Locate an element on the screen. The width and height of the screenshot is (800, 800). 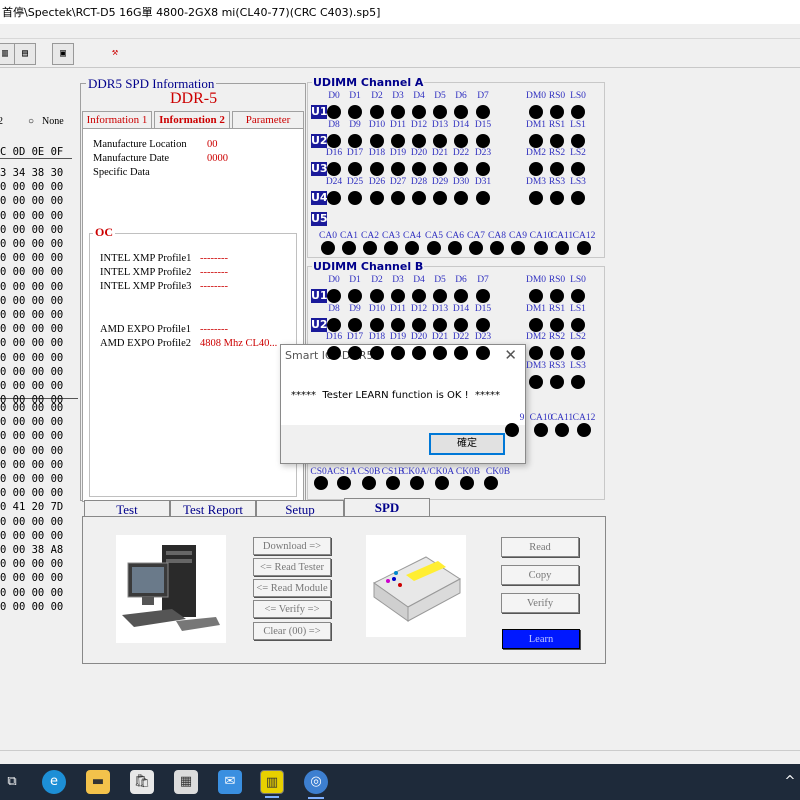
ca-pin-label: CA6 is located at coordinates (455, 236).